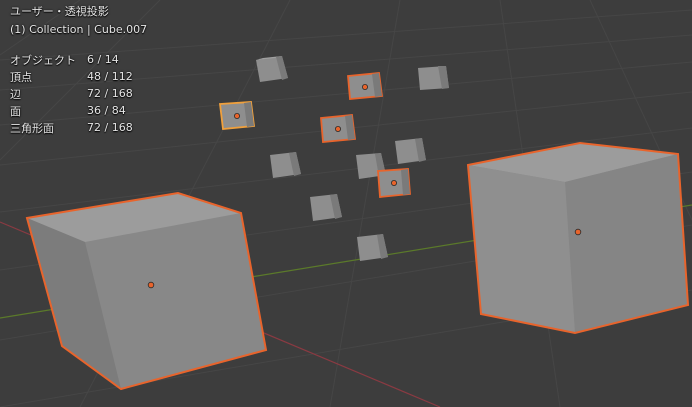 The width and height of the screenshot is (692, 407). I want to click on stat-name: 辺, so click(15, 94).